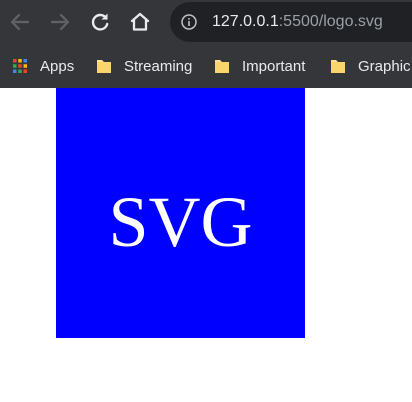  I want to click on bookmark-folder-important: Important, so click(259, 66).